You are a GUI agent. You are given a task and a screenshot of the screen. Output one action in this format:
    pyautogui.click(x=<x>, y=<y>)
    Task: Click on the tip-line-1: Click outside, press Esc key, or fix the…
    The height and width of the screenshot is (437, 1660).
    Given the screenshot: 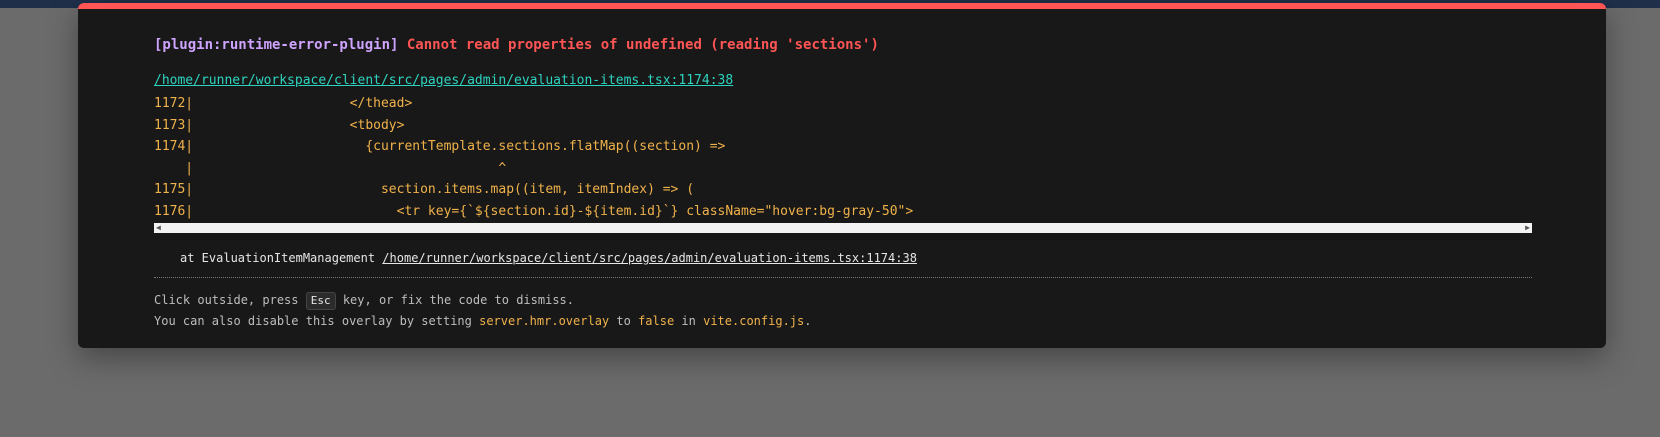 What is the action you would take?
    pyautogui.click(x=842, y=300)
    